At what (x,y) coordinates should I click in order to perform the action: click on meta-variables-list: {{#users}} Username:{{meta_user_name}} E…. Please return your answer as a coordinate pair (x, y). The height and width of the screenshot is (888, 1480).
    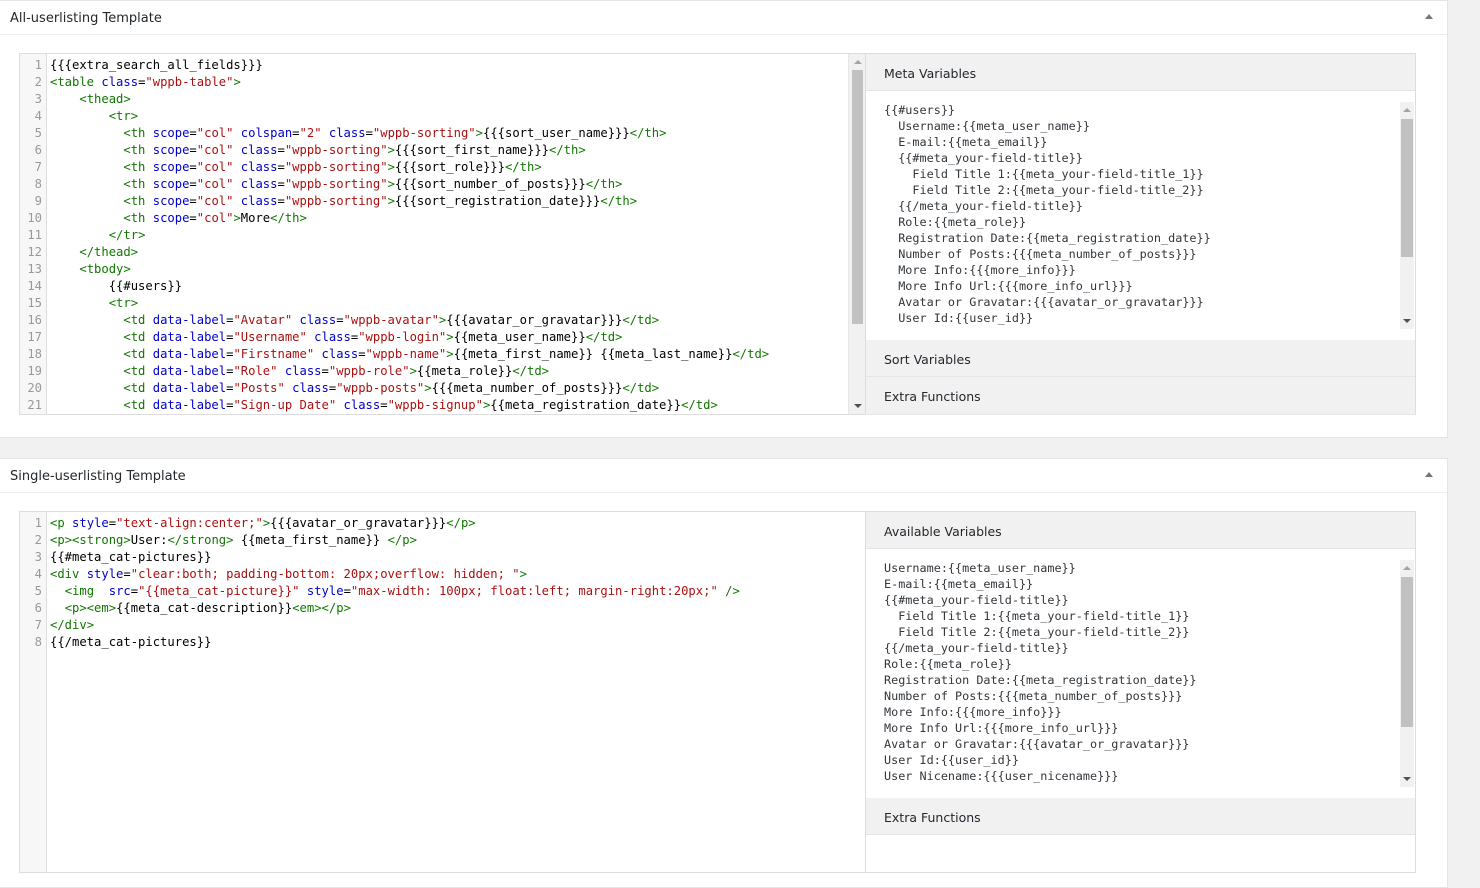
    Looking at the image, I should click on (1145, 215).